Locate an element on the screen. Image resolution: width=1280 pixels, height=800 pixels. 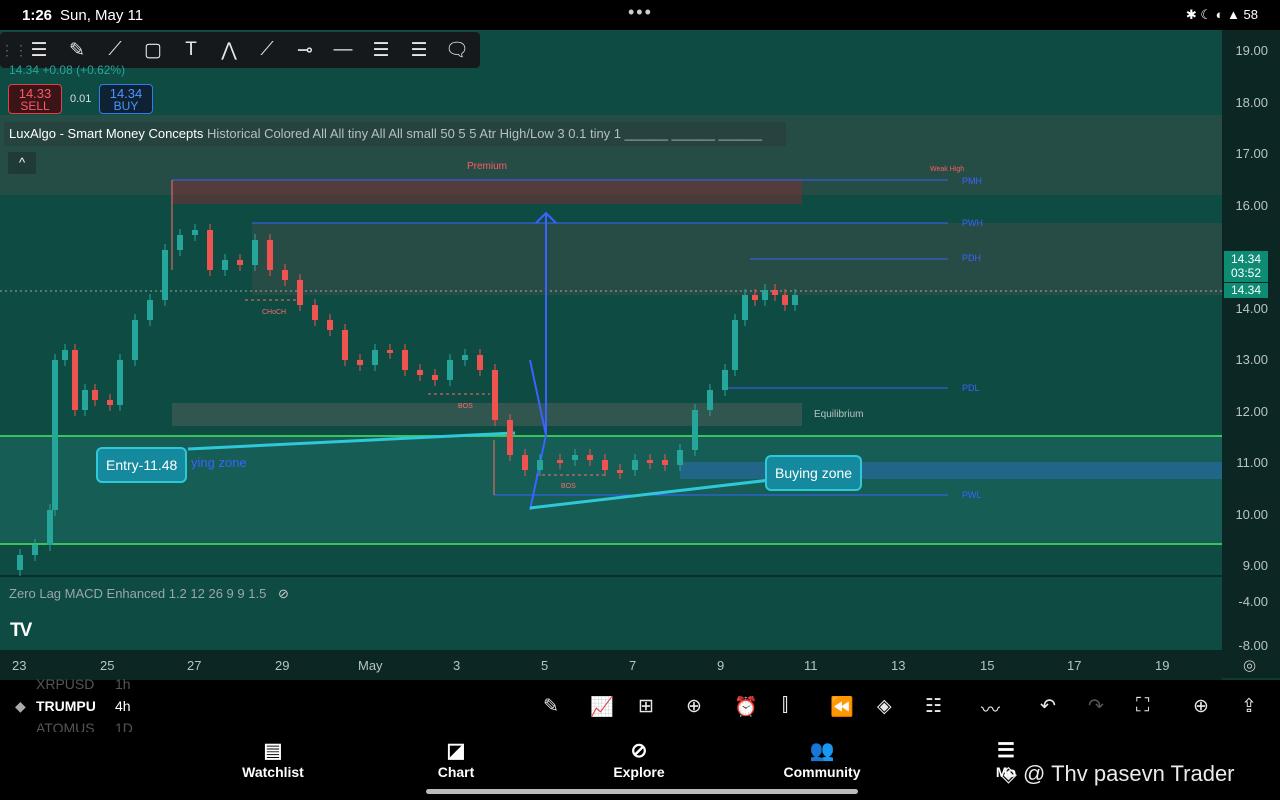
ray-icon: ⟋ is located at coordinates (267, 50).